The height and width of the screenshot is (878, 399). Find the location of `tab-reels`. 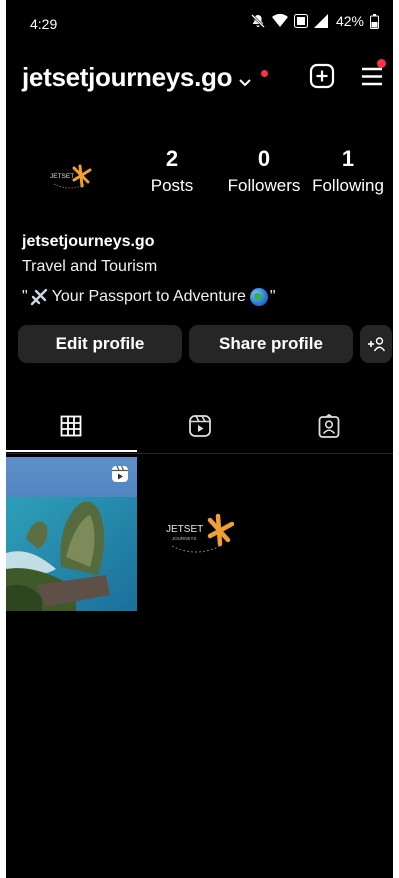

tab-reels is located at coordinates (199, 426).